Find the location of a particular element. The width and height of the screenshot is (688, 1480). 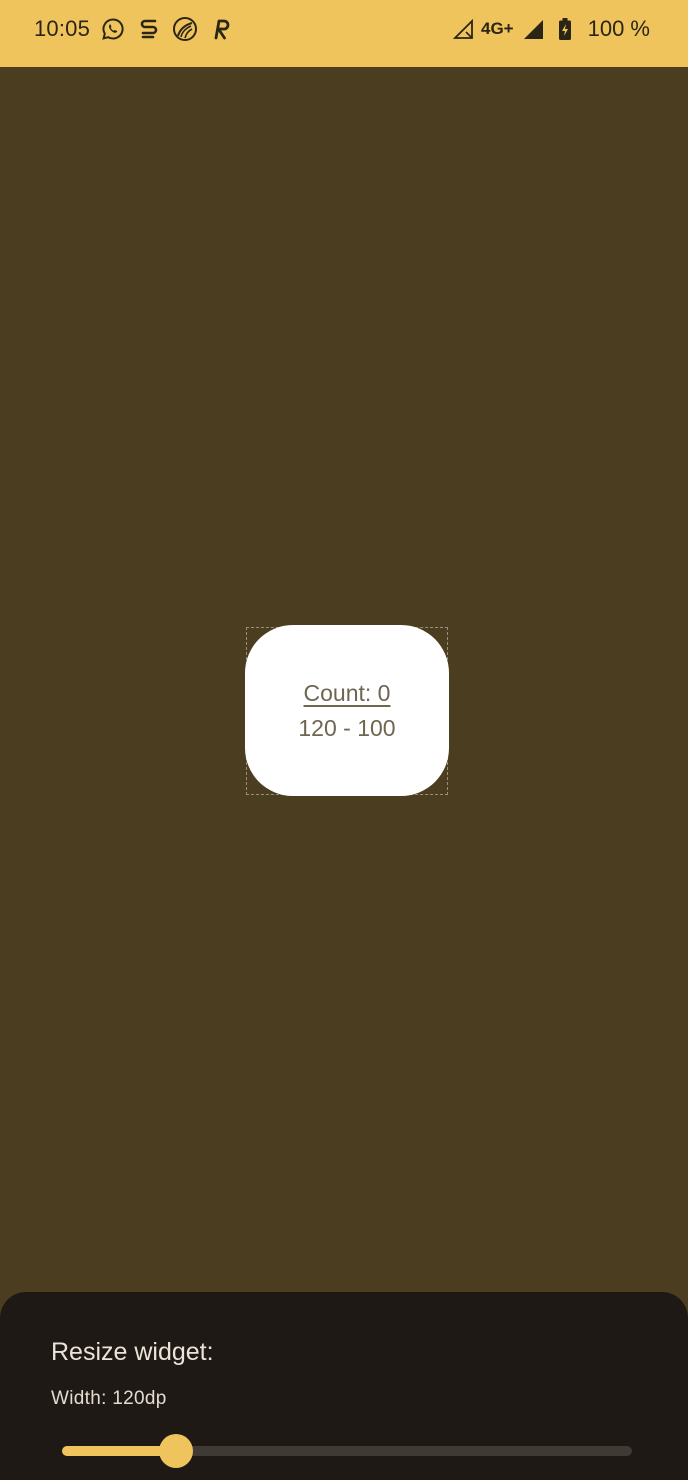

status-bar: 10:05 4G+ 100 % is located at coordinates (344, 33).